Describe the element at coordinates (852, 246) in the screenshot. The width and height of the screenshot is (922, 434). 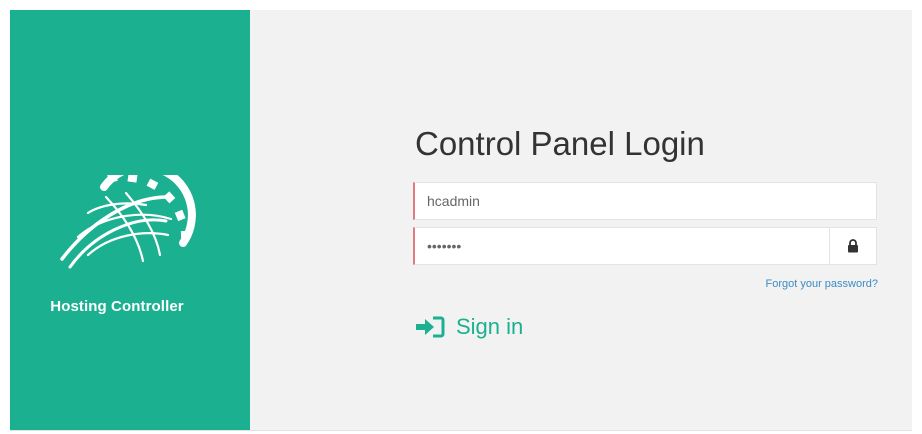
I see `lock-icon` at that location.